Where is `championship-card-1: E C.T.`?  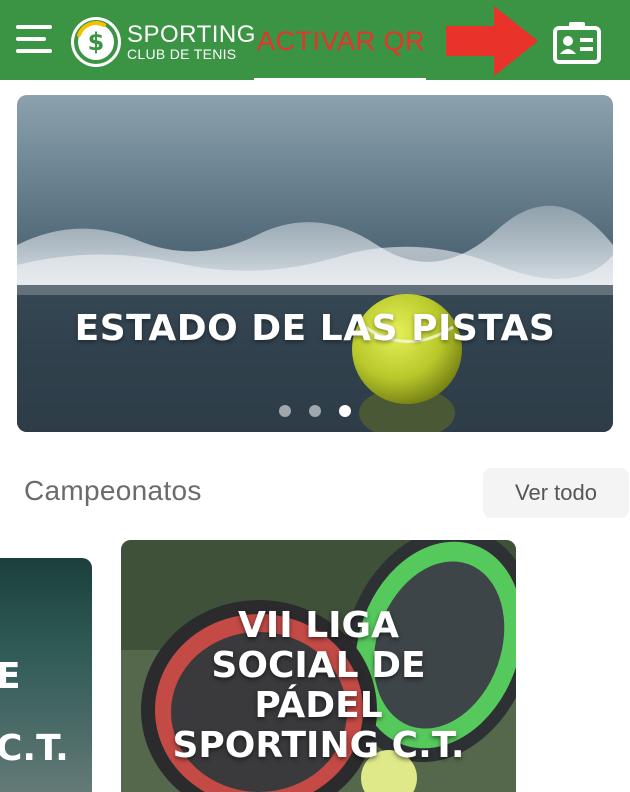
championship-card-1: E C.T. is located at coordinates (46, 675).